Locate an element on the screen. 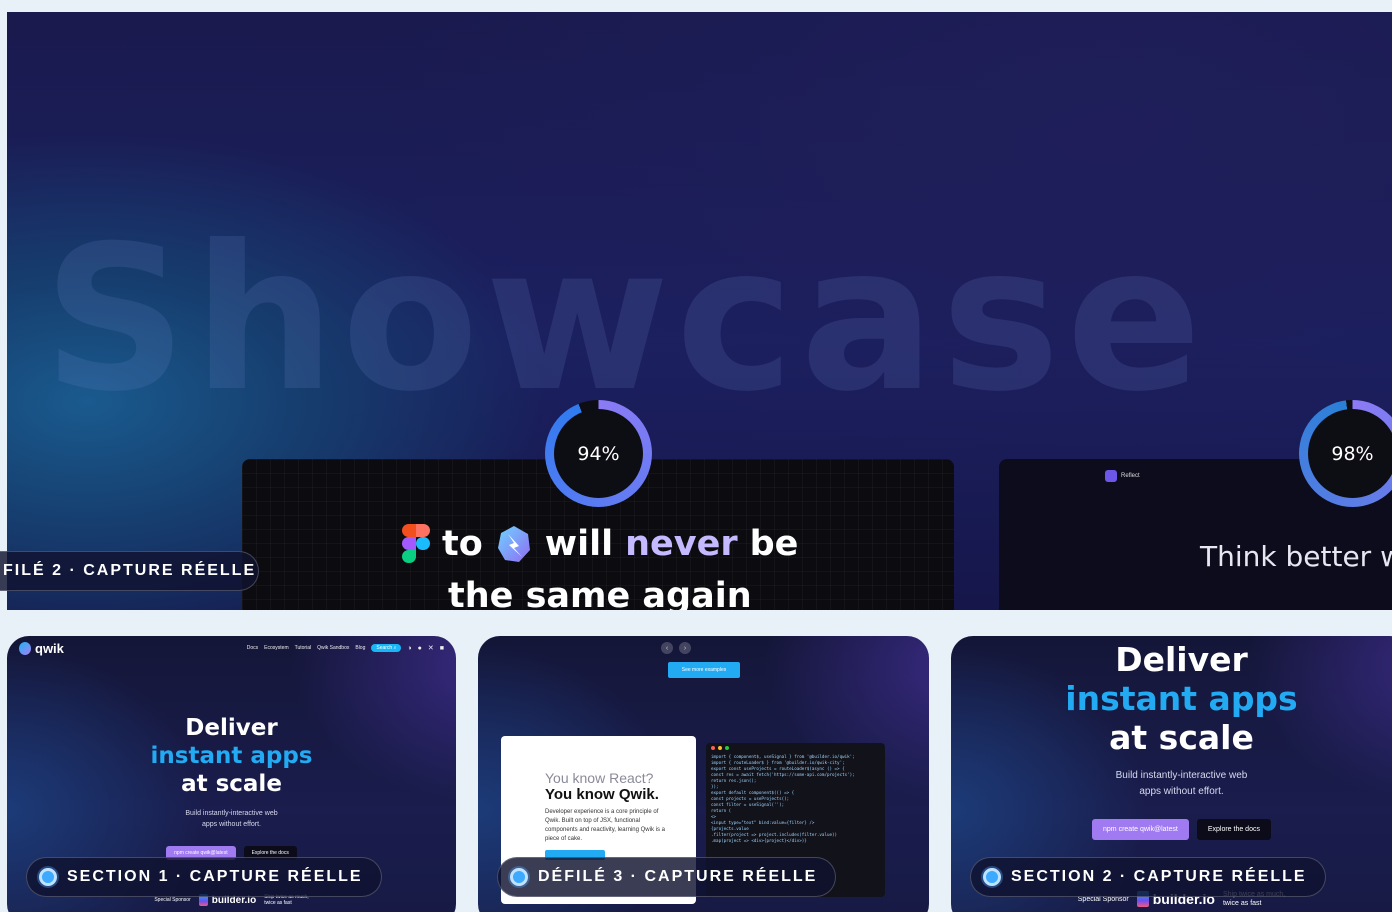 The width and height of the screenshot is (1392, 912). search-label: Search is located at coordinates (384, 648).